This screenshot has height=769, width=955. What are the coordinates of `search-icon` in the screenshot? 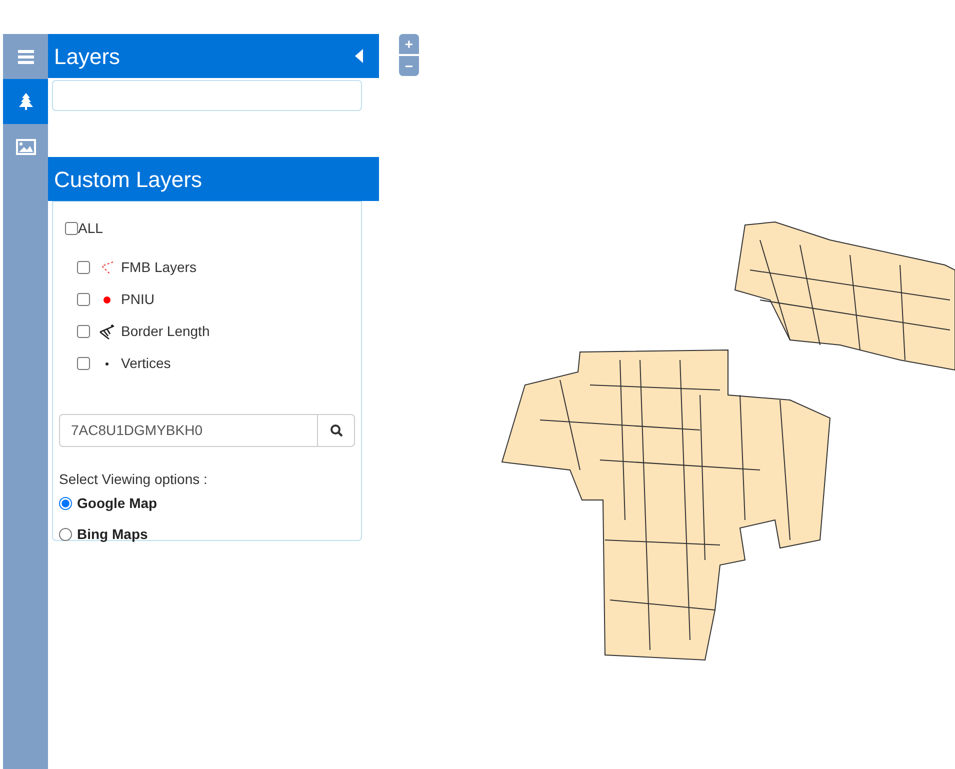 It's located at (336, 430).